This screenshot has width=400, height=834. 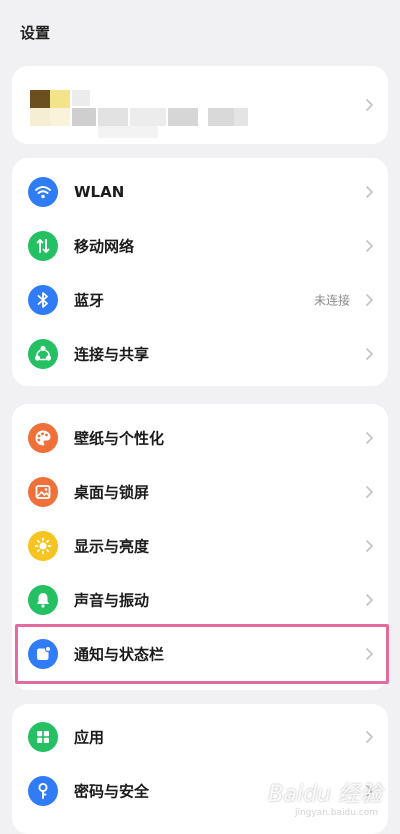 I want to click on settings-item-apps: 应用, so click(x=200, y=737).